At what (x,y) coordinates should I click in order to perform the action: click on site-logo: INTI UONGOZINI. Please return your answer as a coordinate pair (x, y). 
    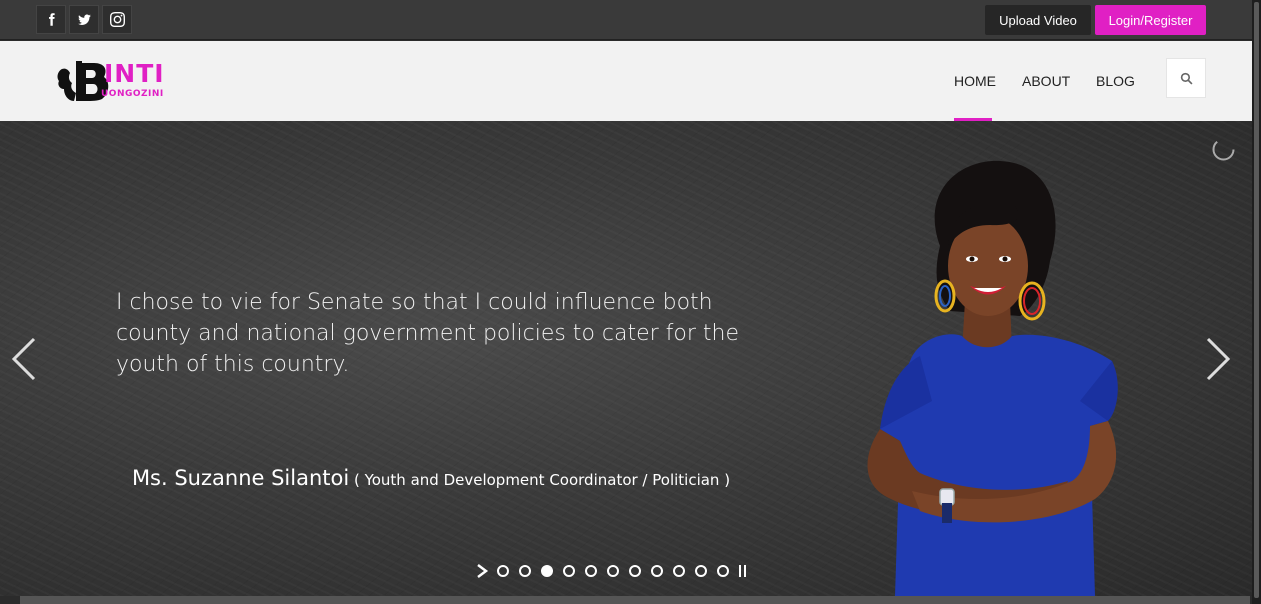
    Looking at the image, I should click on (119, 81).